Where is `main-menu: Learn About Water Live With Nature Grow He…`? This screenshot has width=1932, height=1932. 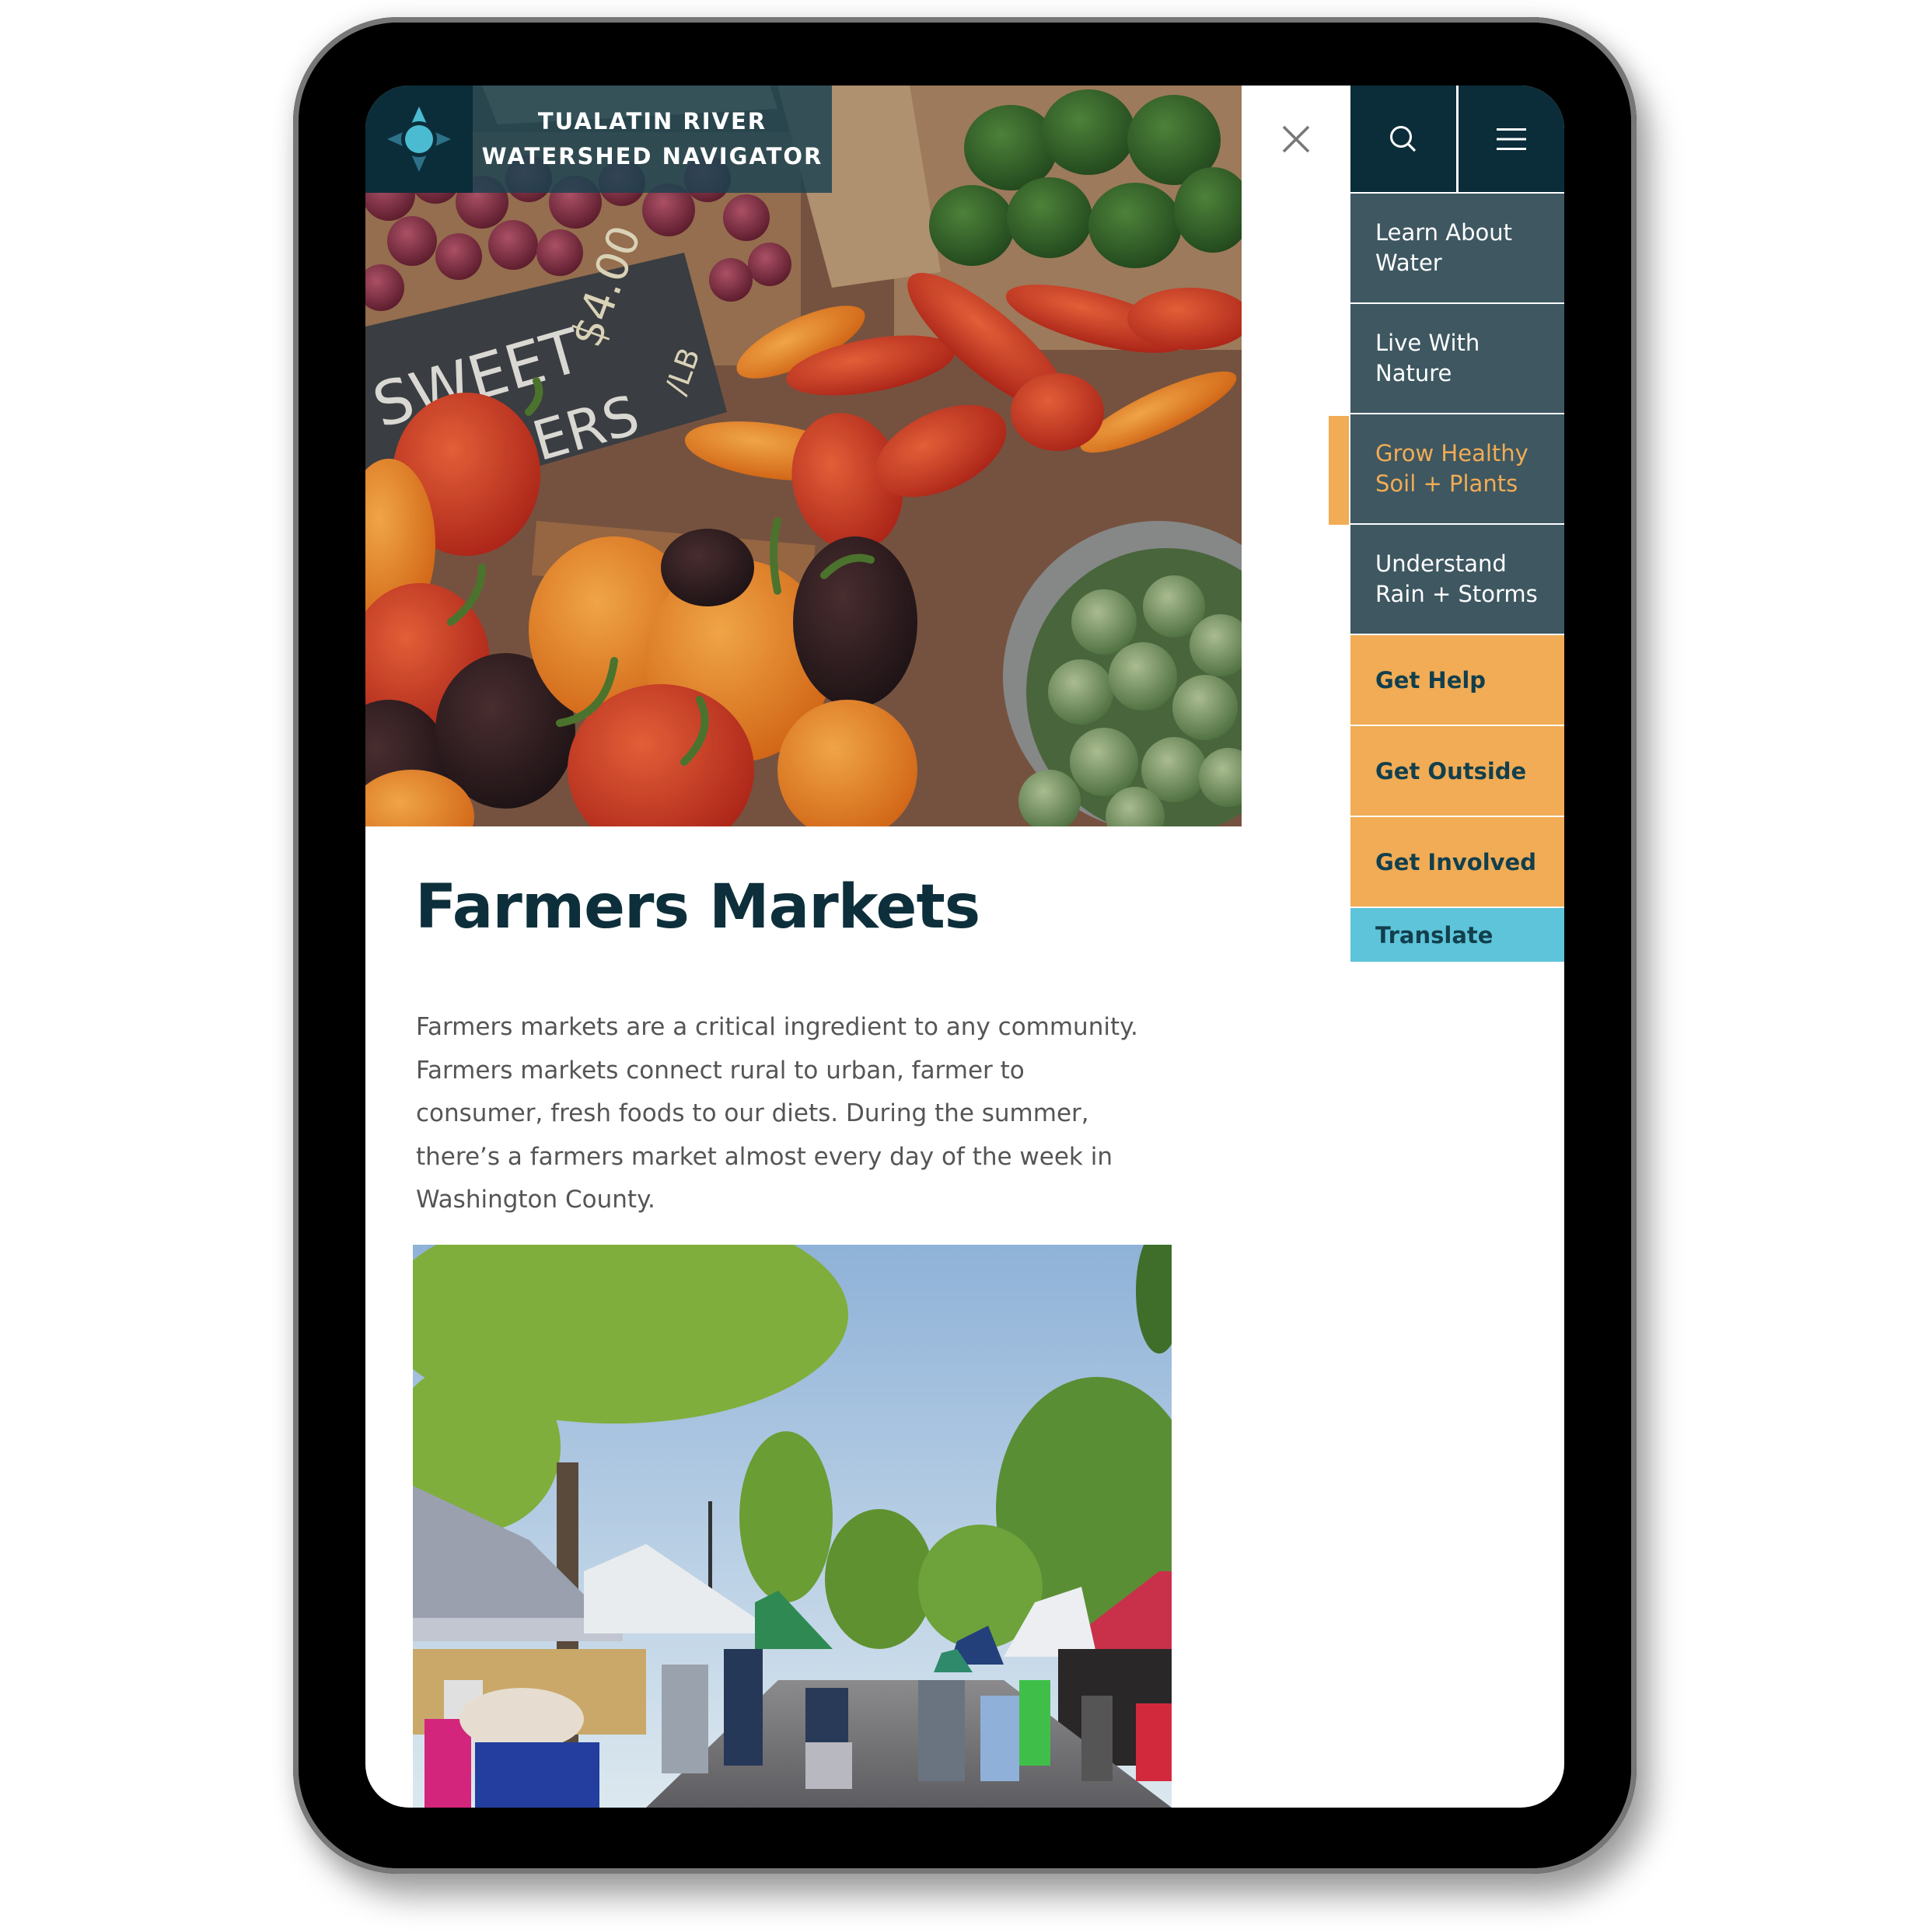 main-menu: Learn About Water Live With Nature Grow He… is located at coordinates (1457, 578).